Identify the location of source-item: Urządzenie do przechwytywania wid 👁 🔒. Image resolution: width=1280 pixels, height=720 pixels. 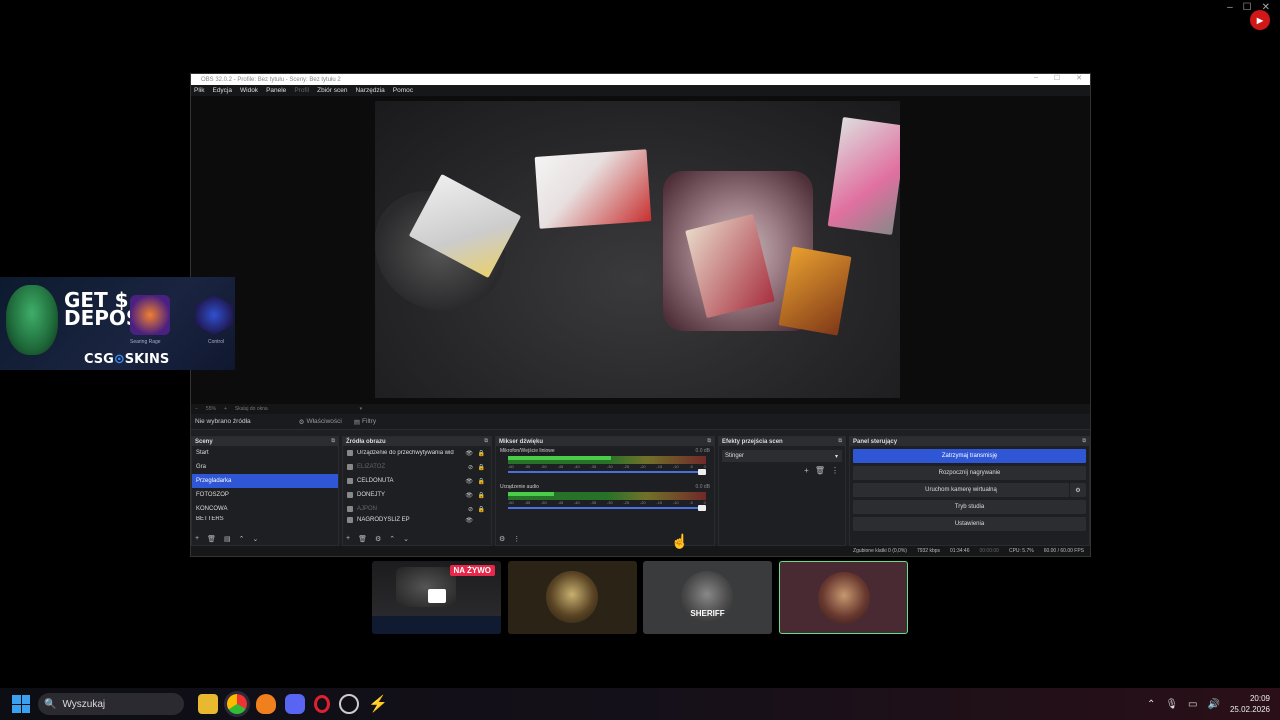
(417, 453).